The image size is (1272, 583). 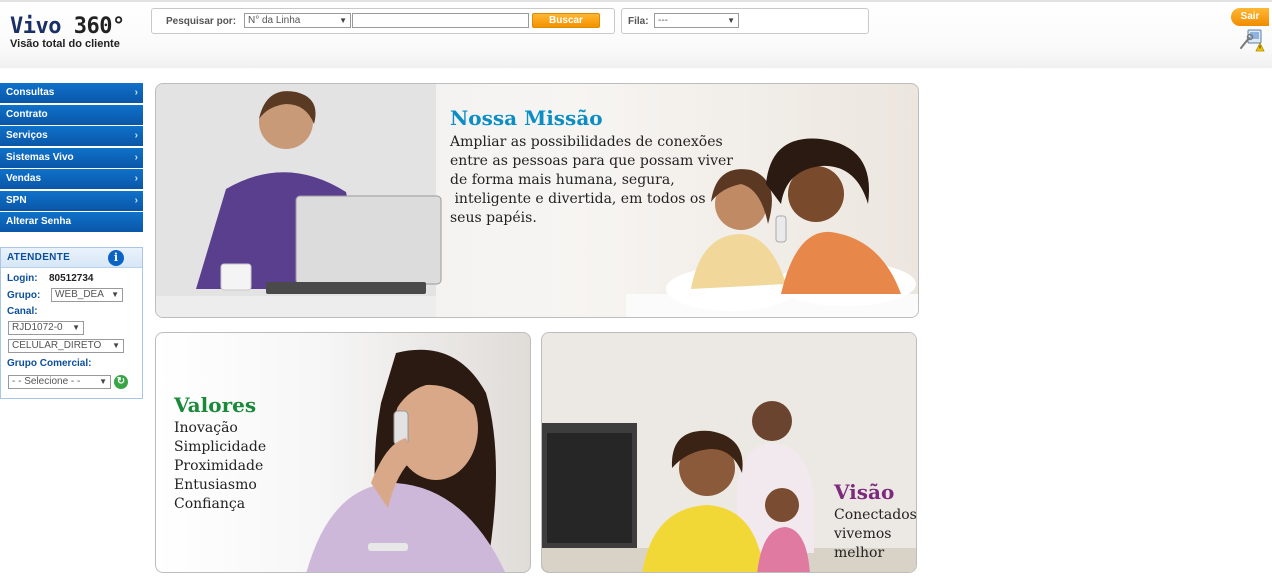 I want to click on sidebar-item-label: Consultas, so click(x=30, y=92).